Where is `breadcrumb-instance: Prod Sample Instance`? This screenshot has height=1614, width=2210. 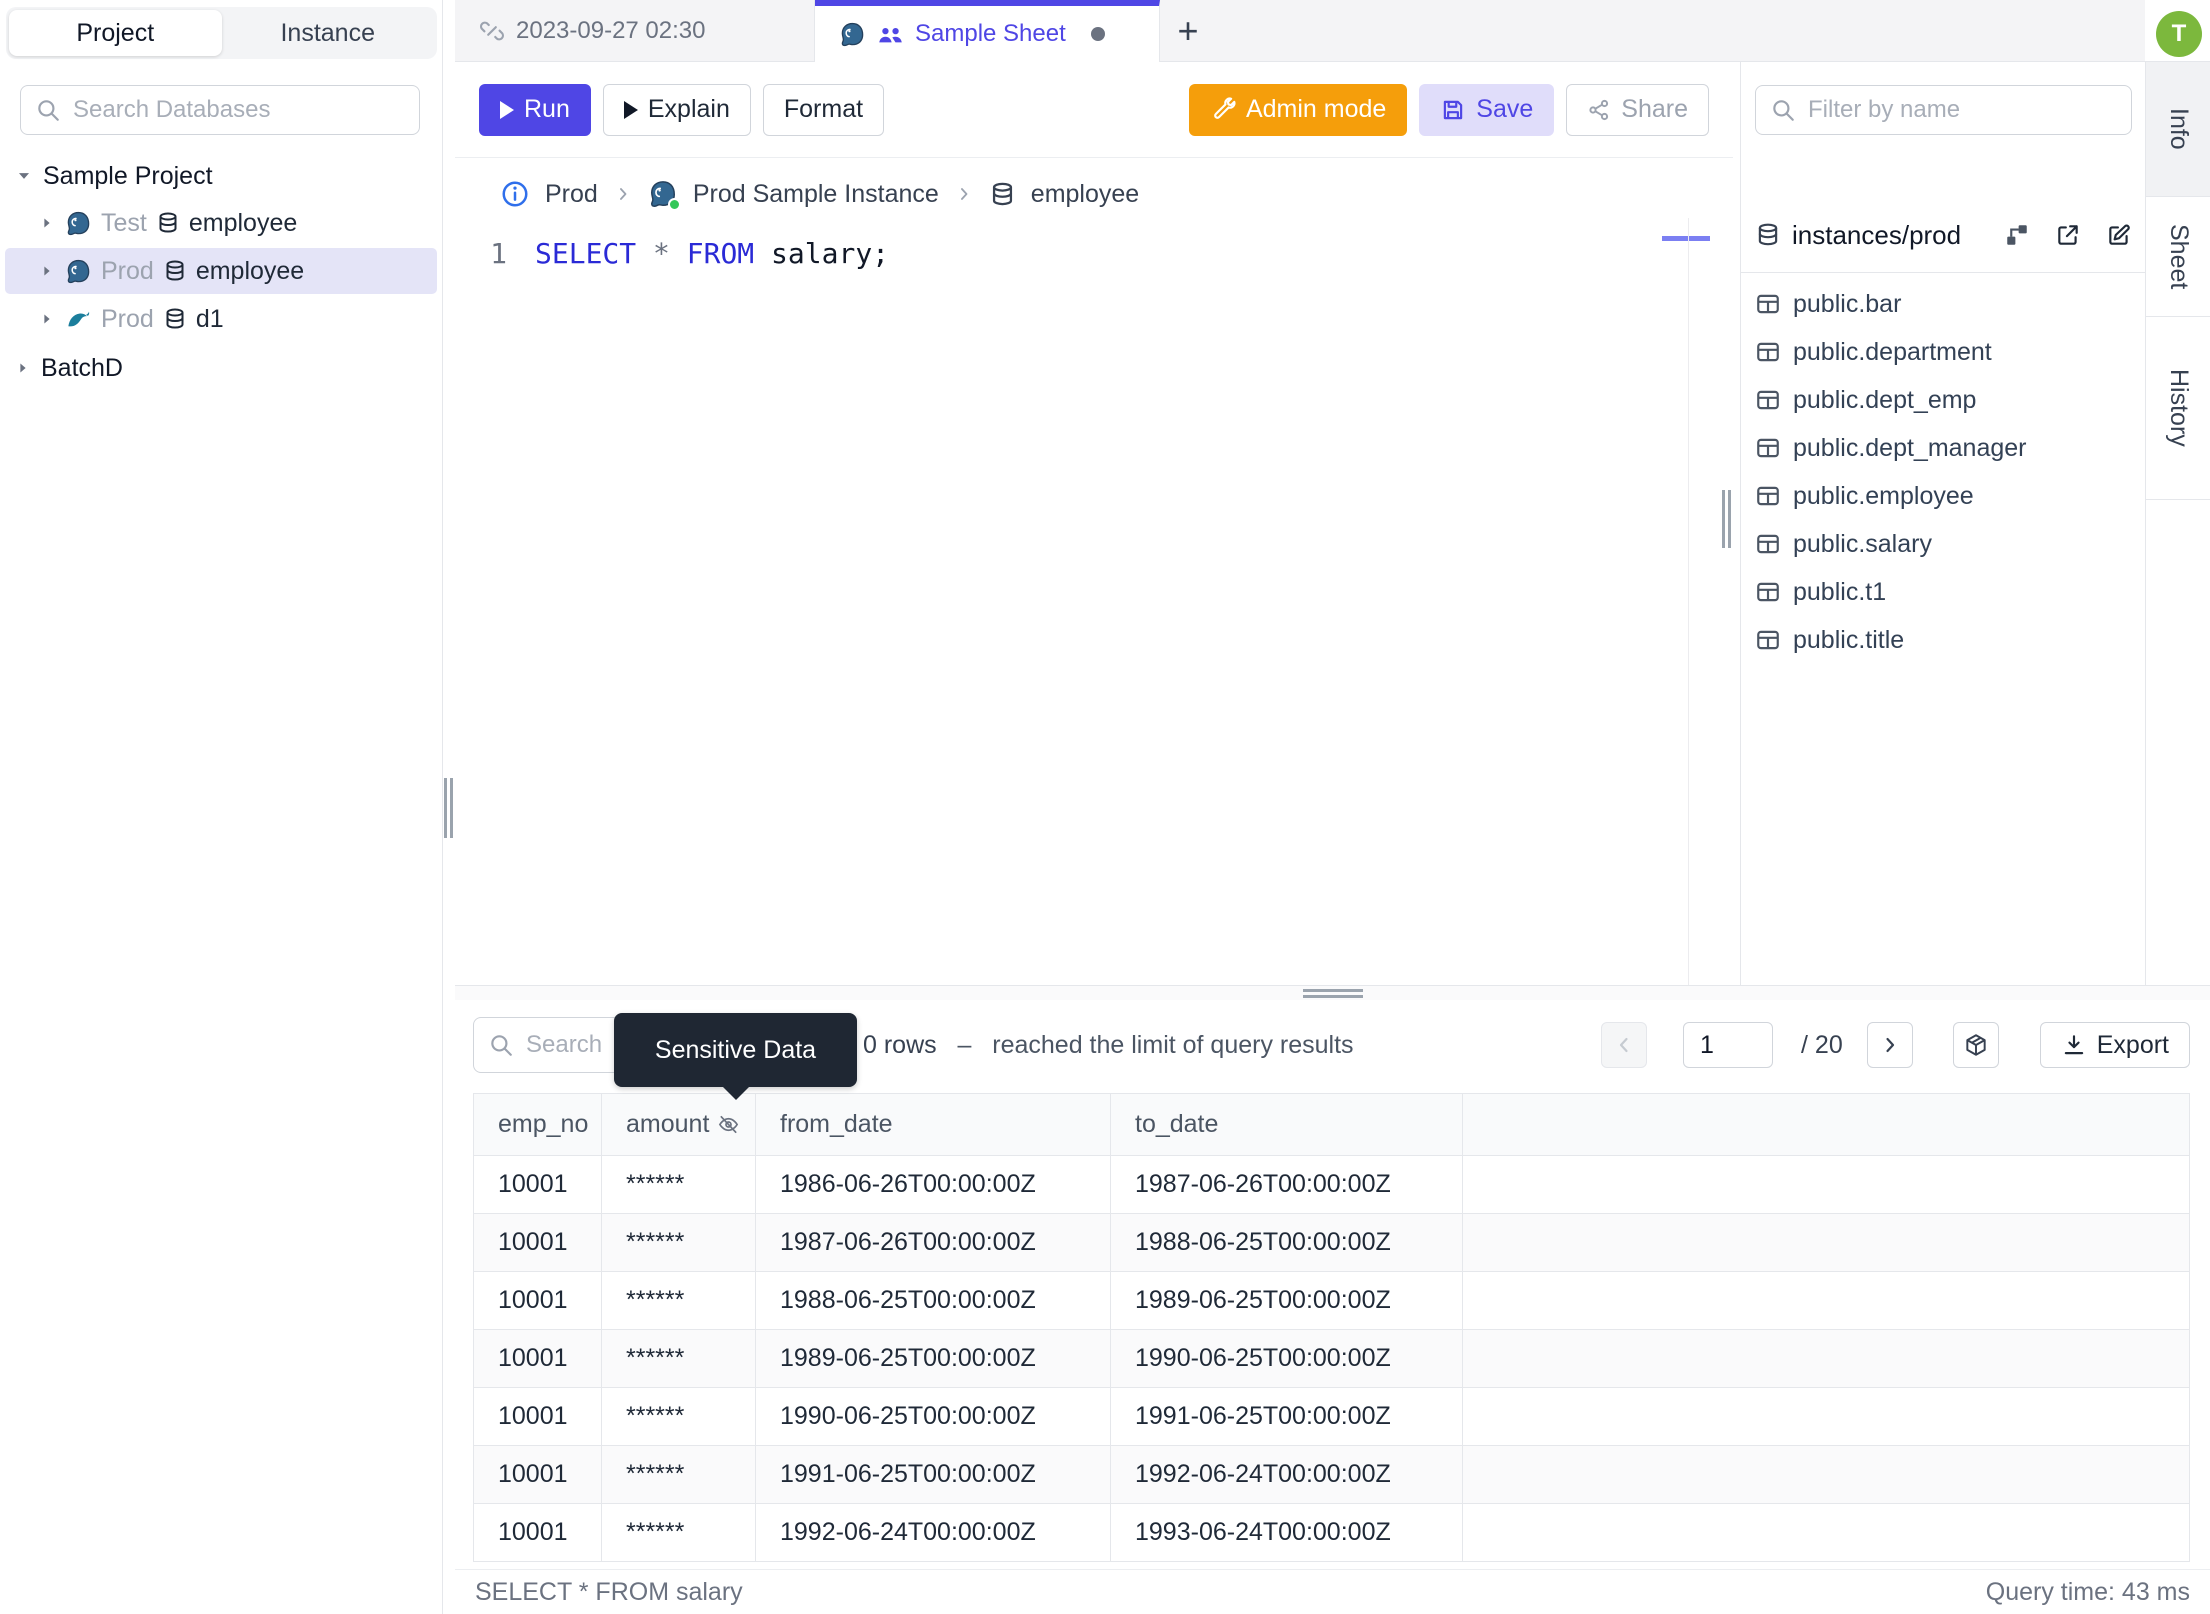 breadcrumb-instance: Prod Sample Instance is located at coordinates (816, 194).